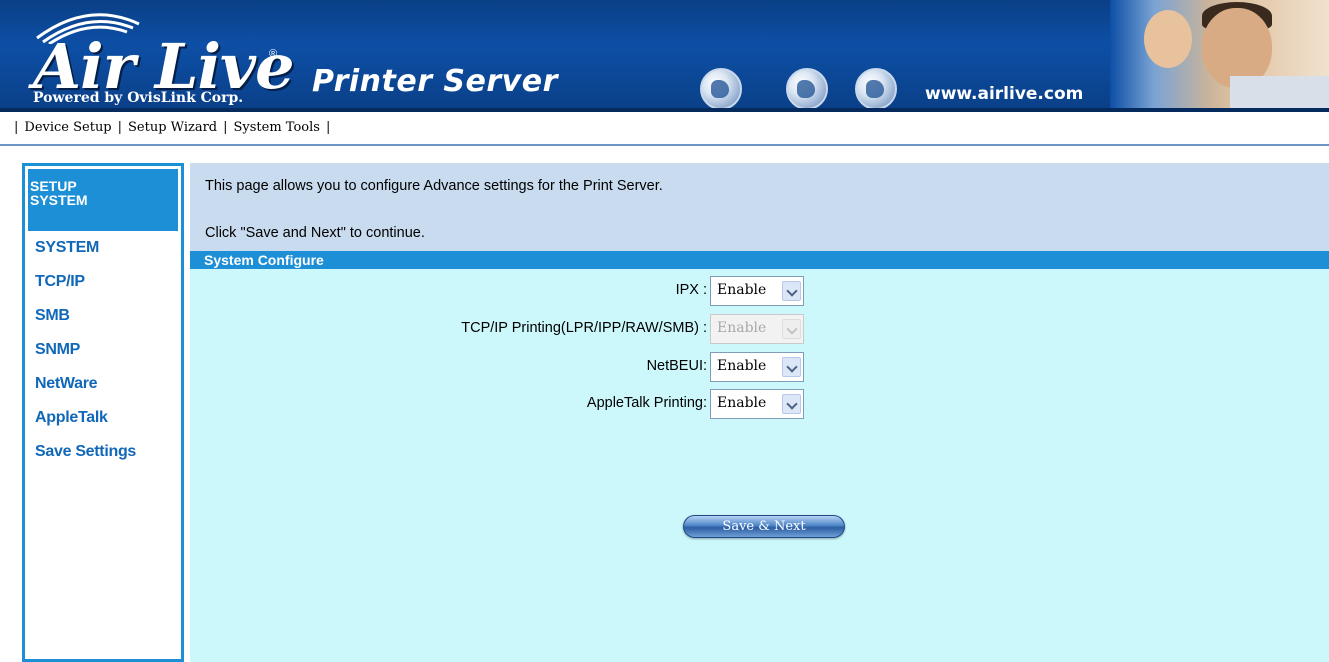 The height and width of the screenshot is (662, 1329). Describe the element at coordinates (138, 98) in the screenshot. I see `logo-subtitle: Powered by OvisLink Corp.` at that location.